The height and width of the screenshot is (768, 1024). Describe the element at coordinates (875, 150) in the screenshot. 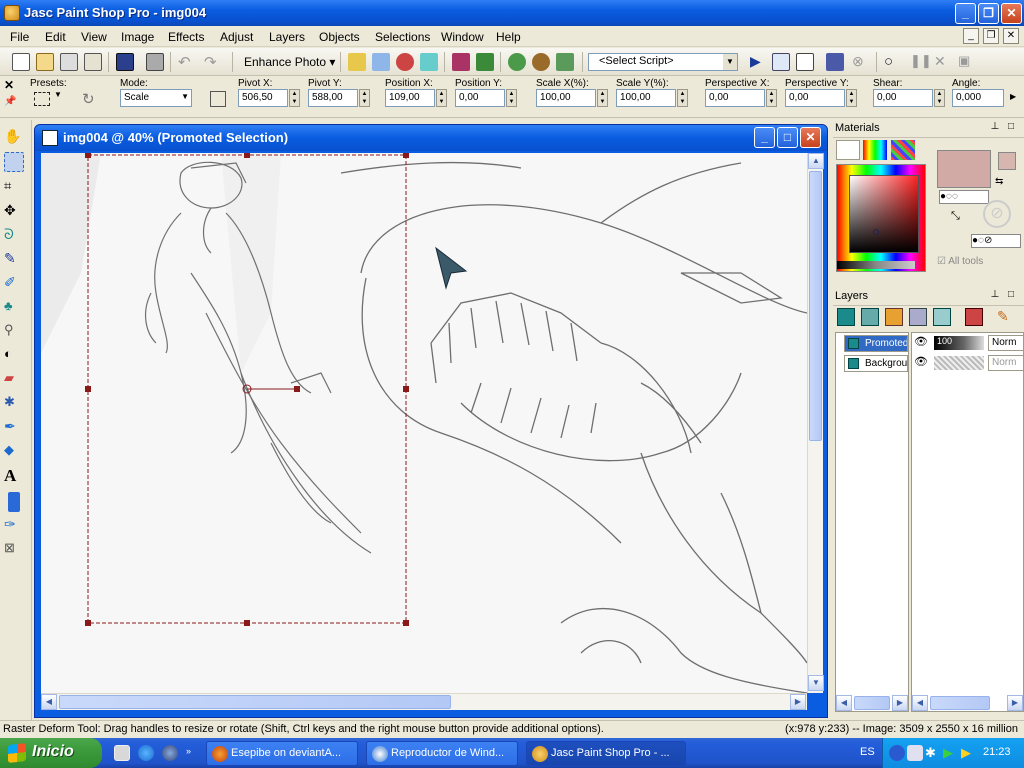

I see `rainbow-tab` at that location.